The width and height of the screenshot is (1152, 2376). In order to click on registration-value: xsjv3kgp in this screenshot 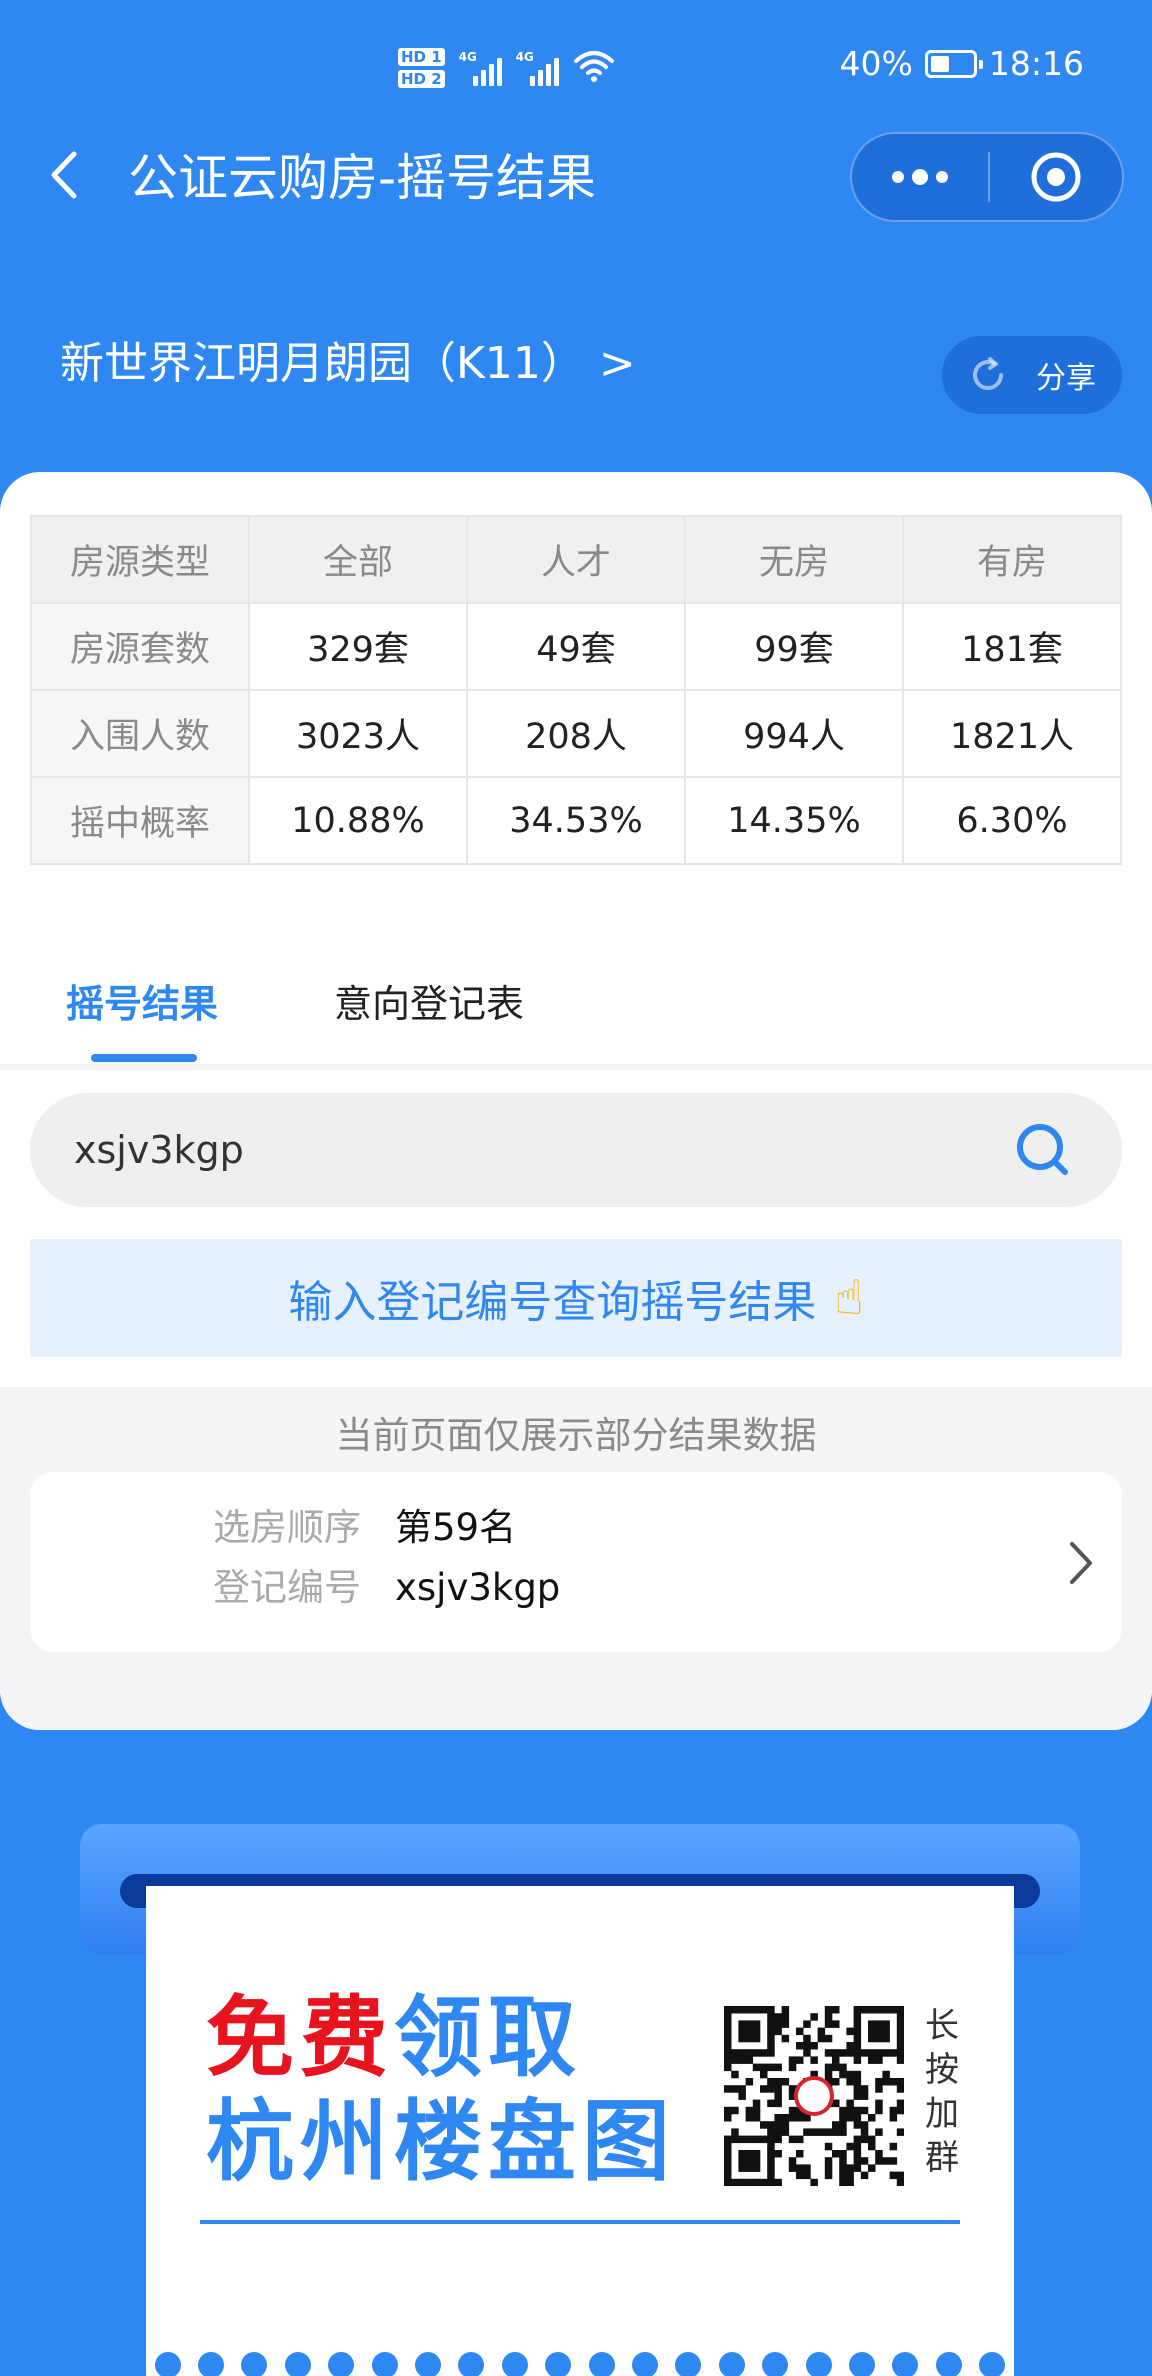, I will do `click(478, 1587)`.